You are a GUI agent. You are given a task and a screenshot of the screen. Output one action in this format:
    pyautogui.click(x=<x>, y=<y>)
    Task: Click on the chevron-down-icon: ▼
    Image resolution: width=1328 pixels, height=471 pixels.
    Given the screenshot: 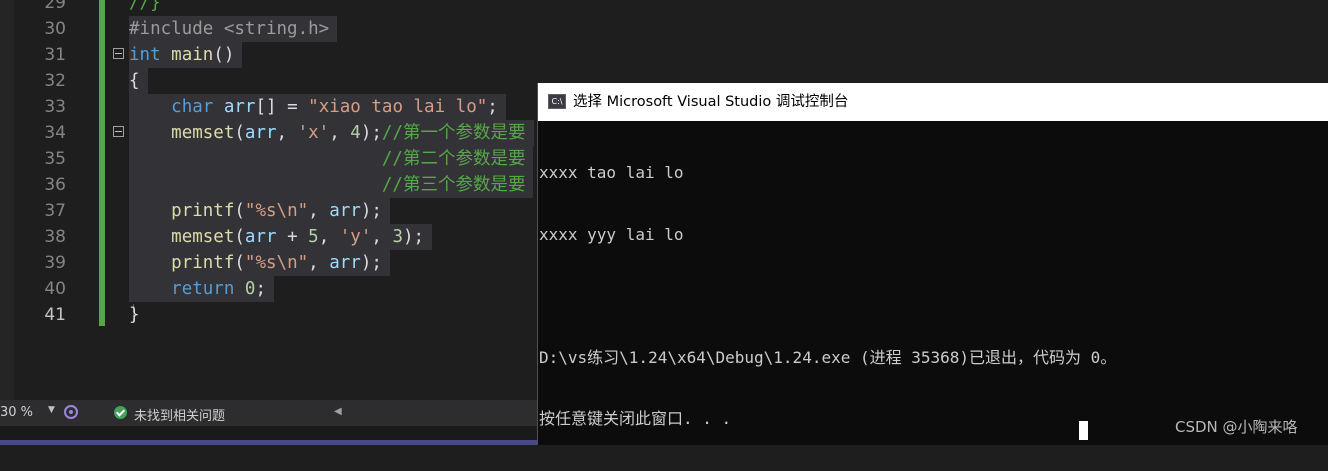 What is the action you would take?
    pyautogui.click(x=51, y=410)
    